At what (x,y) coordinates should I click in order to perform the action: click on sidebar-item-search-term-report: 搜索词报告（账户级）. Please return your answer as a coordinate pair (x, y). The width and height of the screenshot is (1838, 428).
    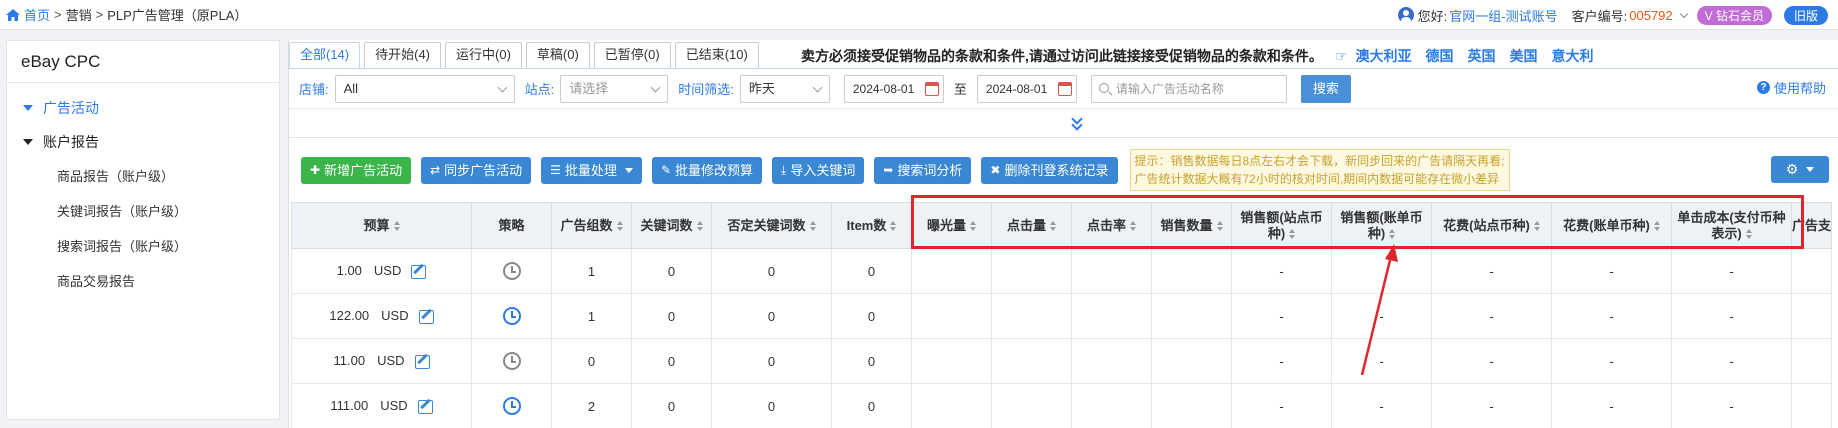
    Looking at the image, I should click on (143, 246).